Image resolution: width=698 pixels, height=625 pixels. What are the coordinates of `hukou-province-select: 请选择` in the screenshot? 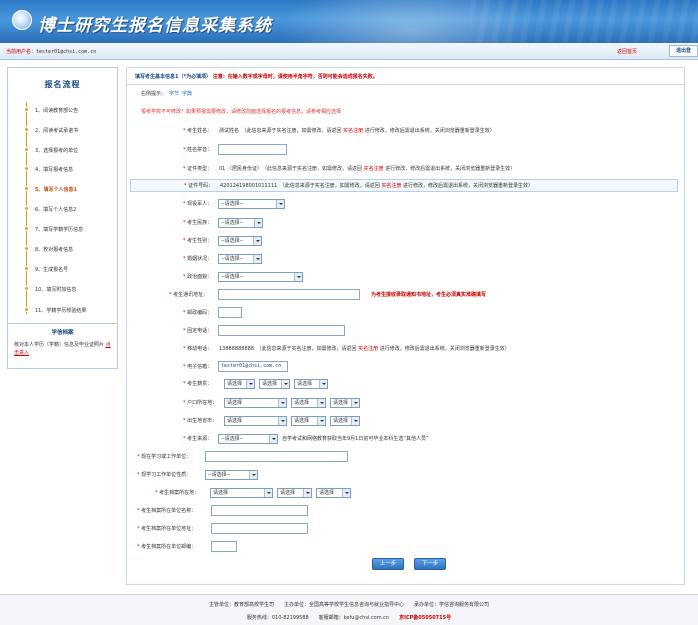 It's located at (255, 403).